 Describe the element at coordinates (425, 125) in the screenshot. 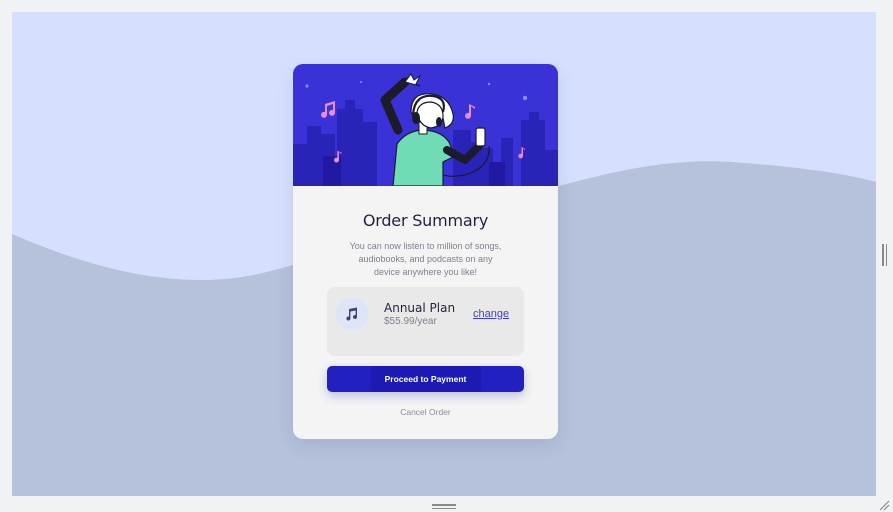

I see `hero-illustration` at that location.